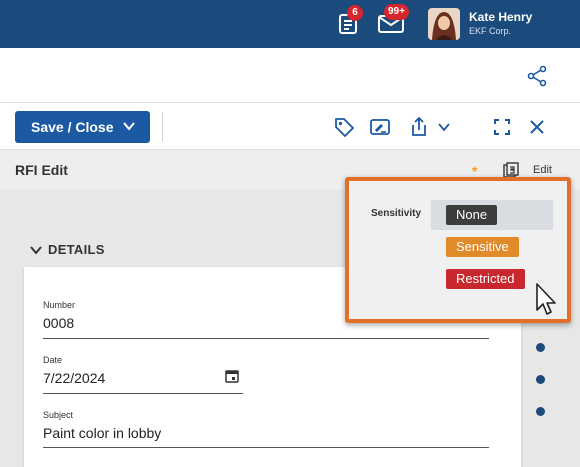 Image resolution: width=580 pixels, height=467 pixels. Describe the element at coordinates (143, 393) in the screenshot. I see `date-underline` at that location.